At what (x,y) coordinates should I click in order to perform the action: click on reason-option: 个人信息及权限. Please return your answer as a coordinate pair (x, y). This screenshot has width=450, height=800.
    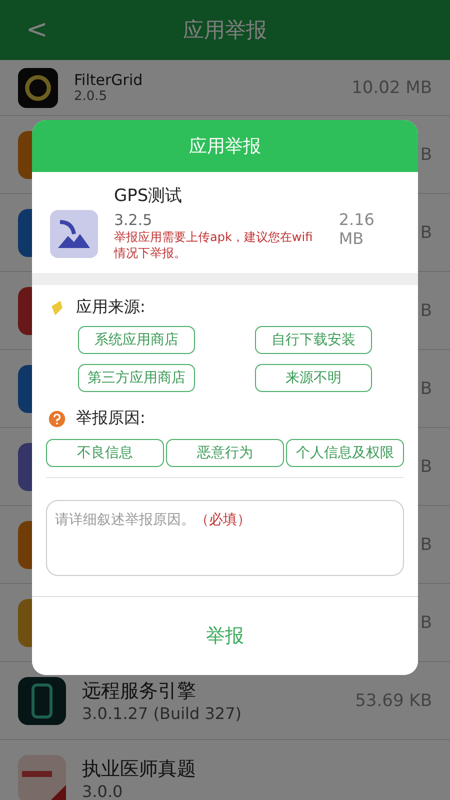
    Looking at the image, I should click on (345, 453).